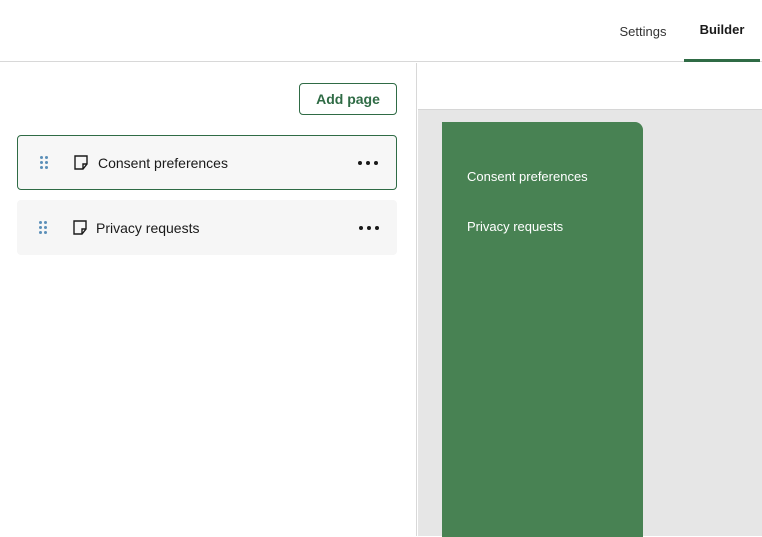  I want to click on tab-builder: Builder, so click(722, 31).